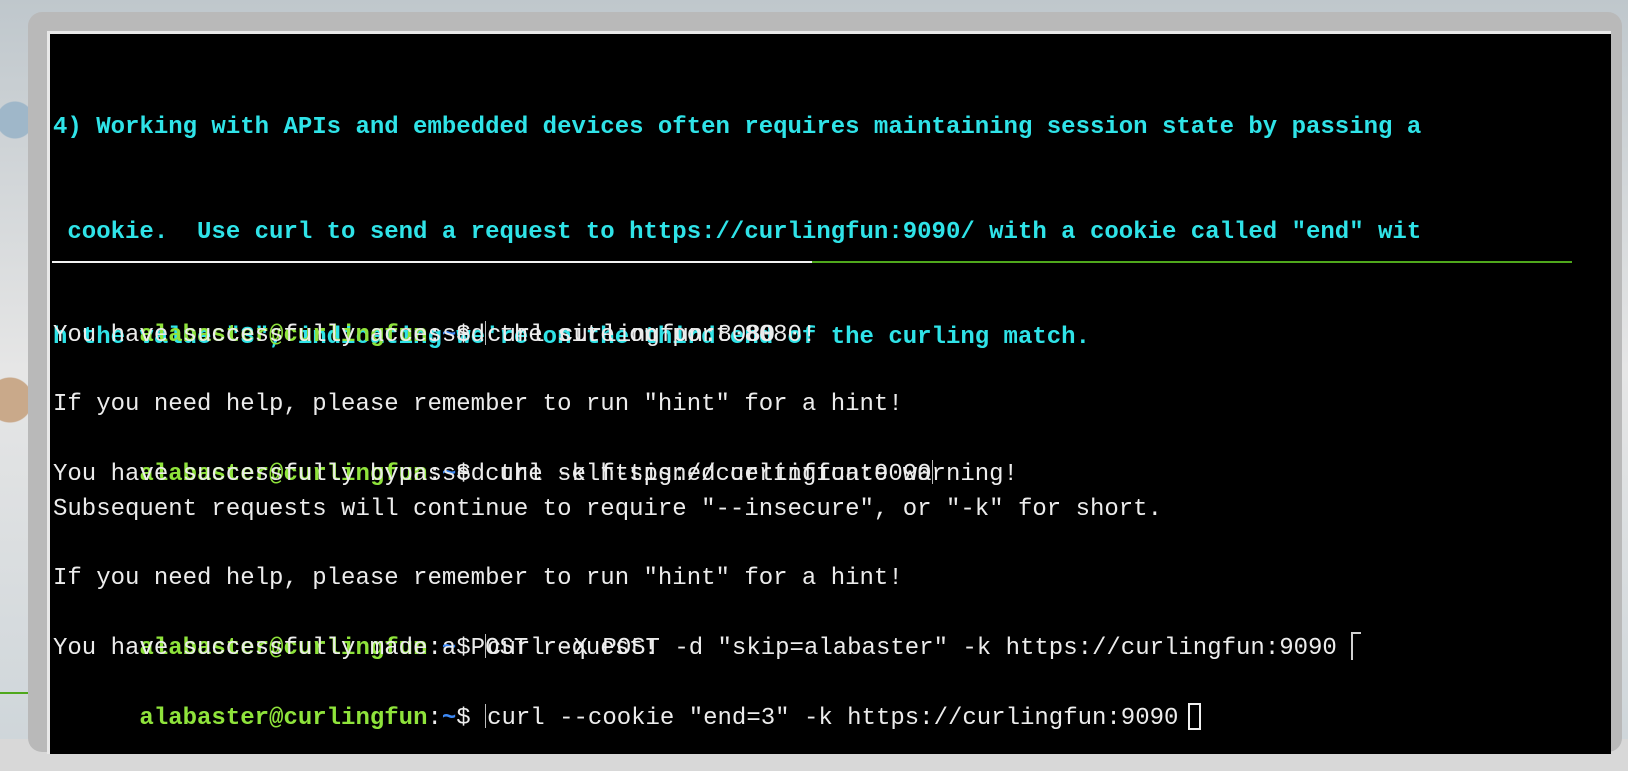 This screenshot has width=1628, height=771. I want to click on prompt-path: ~, so click(449, 718).